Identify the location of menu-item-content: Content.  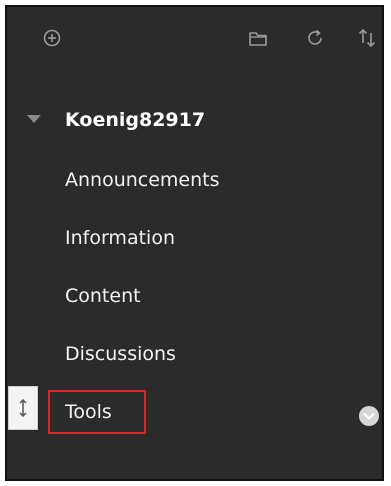
(103, 296).